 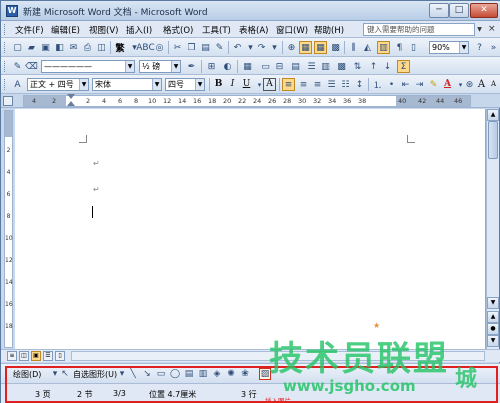 I want to click on insert-excel-icon: ▩, so click(x=335, y=47).